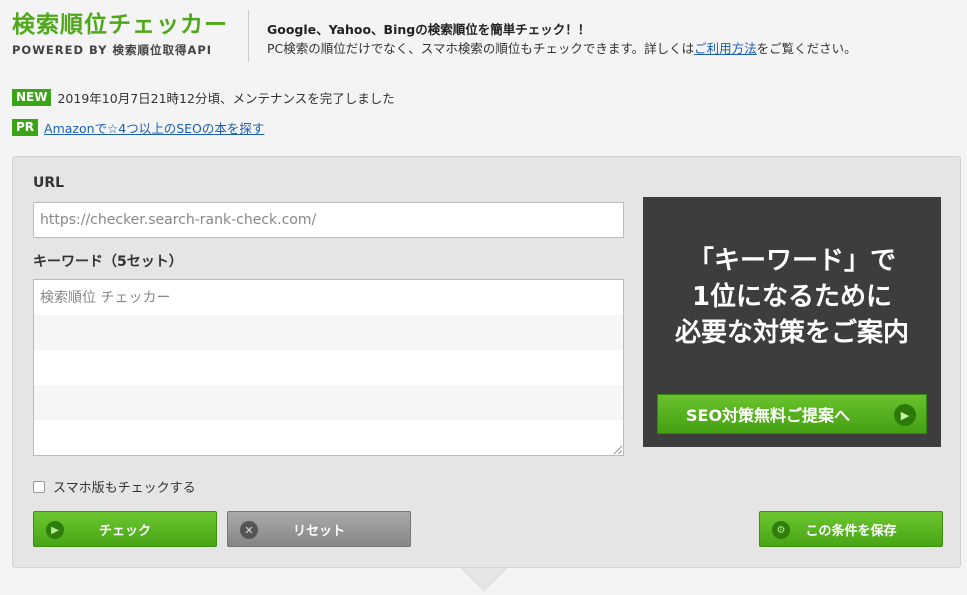 This screenshot has height=595, width=967. Describe the element at coordinates (108, 262) in the screenshot. I see `keyword-label: キーワード（5セット）` at that location.